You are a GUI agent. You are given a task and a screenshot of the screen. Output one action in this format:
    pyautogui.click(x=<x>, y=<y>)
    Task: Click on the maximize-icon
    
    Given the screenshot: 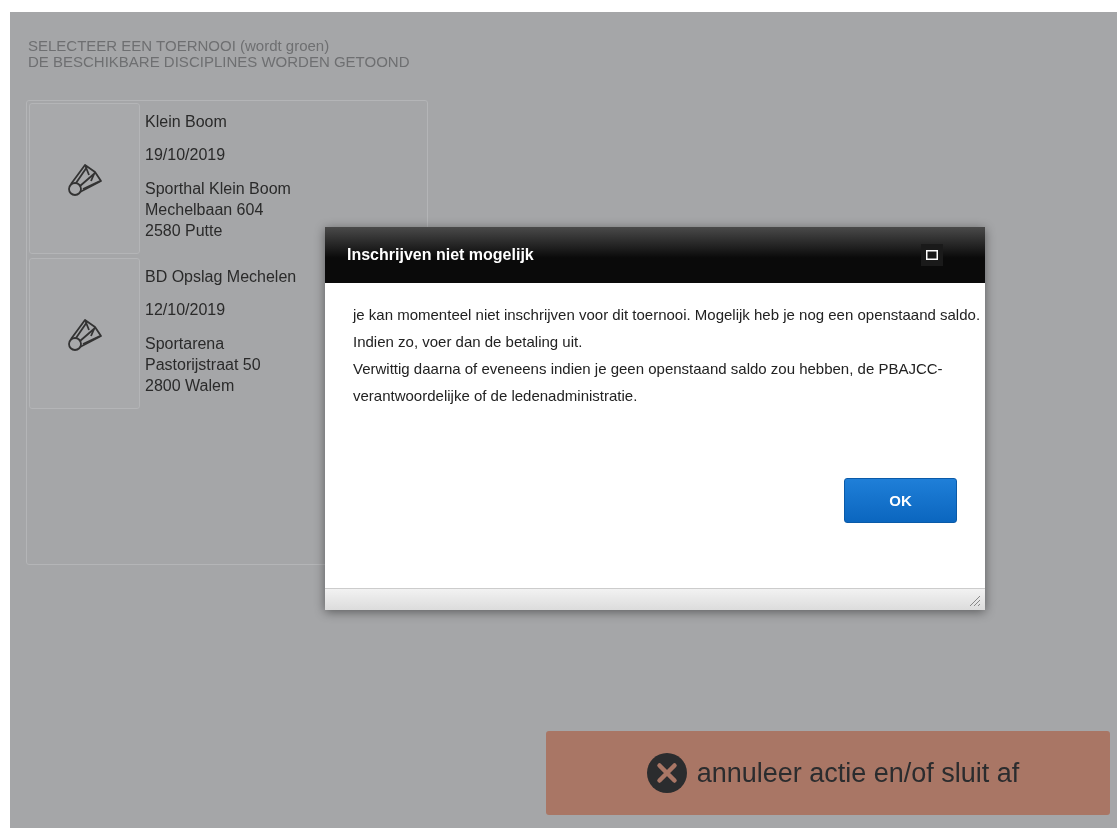 What is the action you would take?
    pyautogui.click(x=932, y=255)
    